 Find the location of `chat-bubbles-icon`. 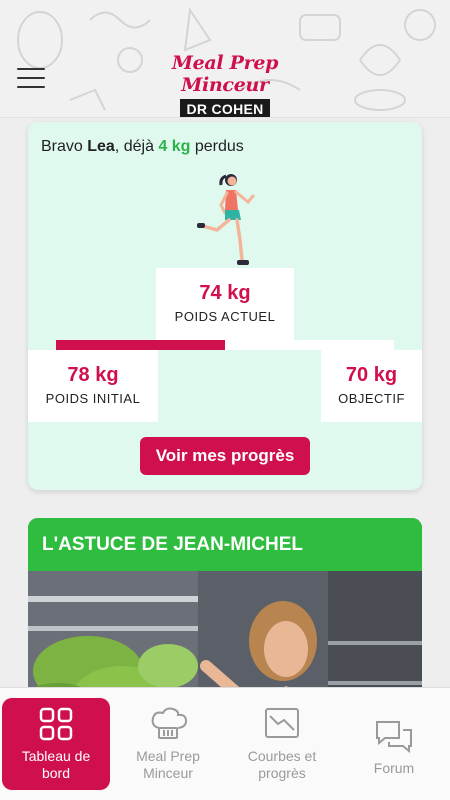

chat-bubbles-icon is located at coordinates (394, 737).